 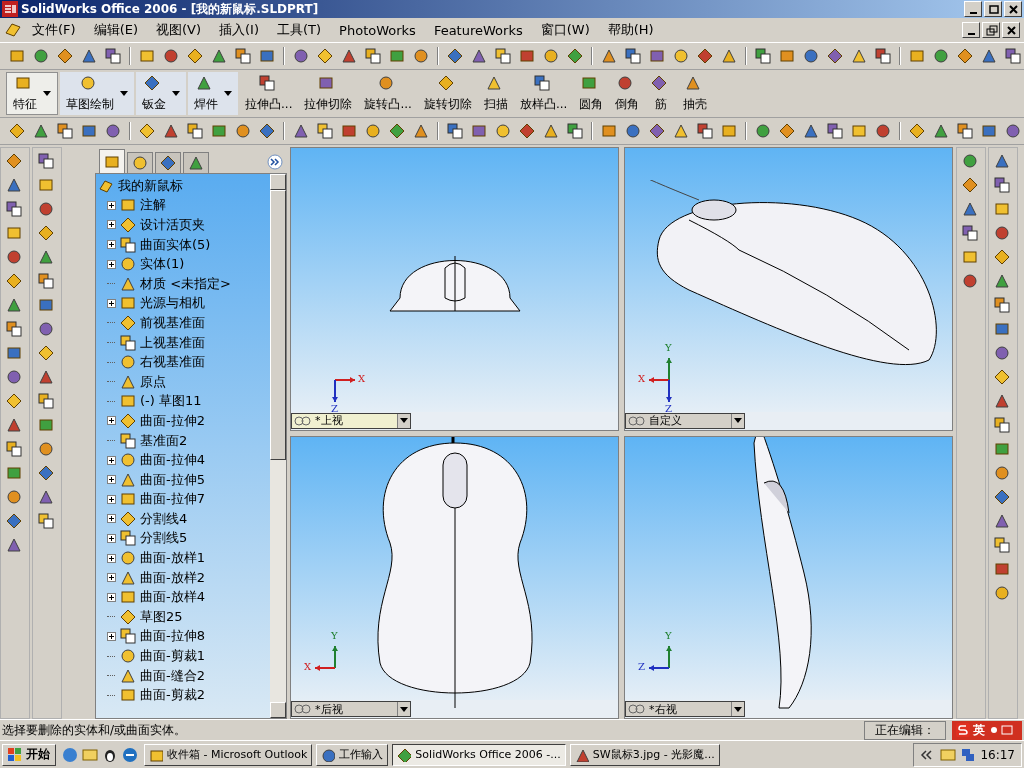 I want to click on scroll-bar, so click(x=278, y=446).